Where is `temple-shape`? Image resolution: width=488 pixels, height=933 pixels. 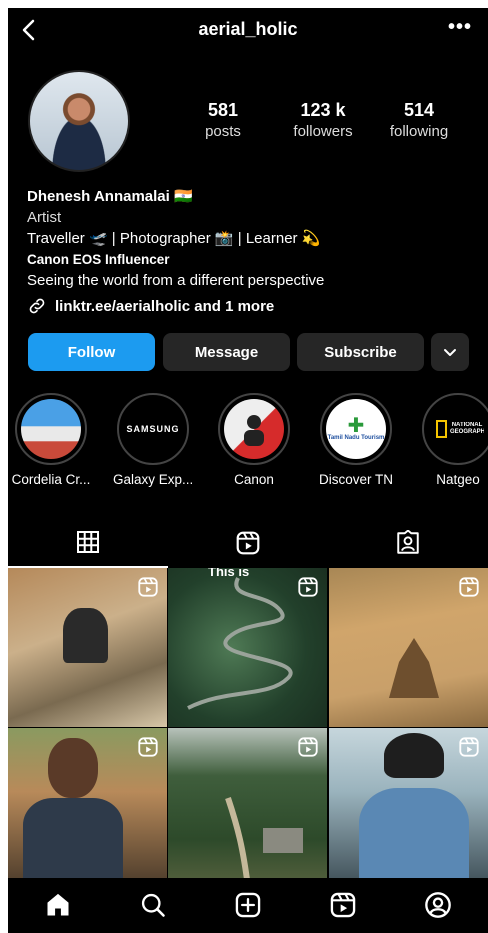
temple-shape is located at coordinates (414, 668).